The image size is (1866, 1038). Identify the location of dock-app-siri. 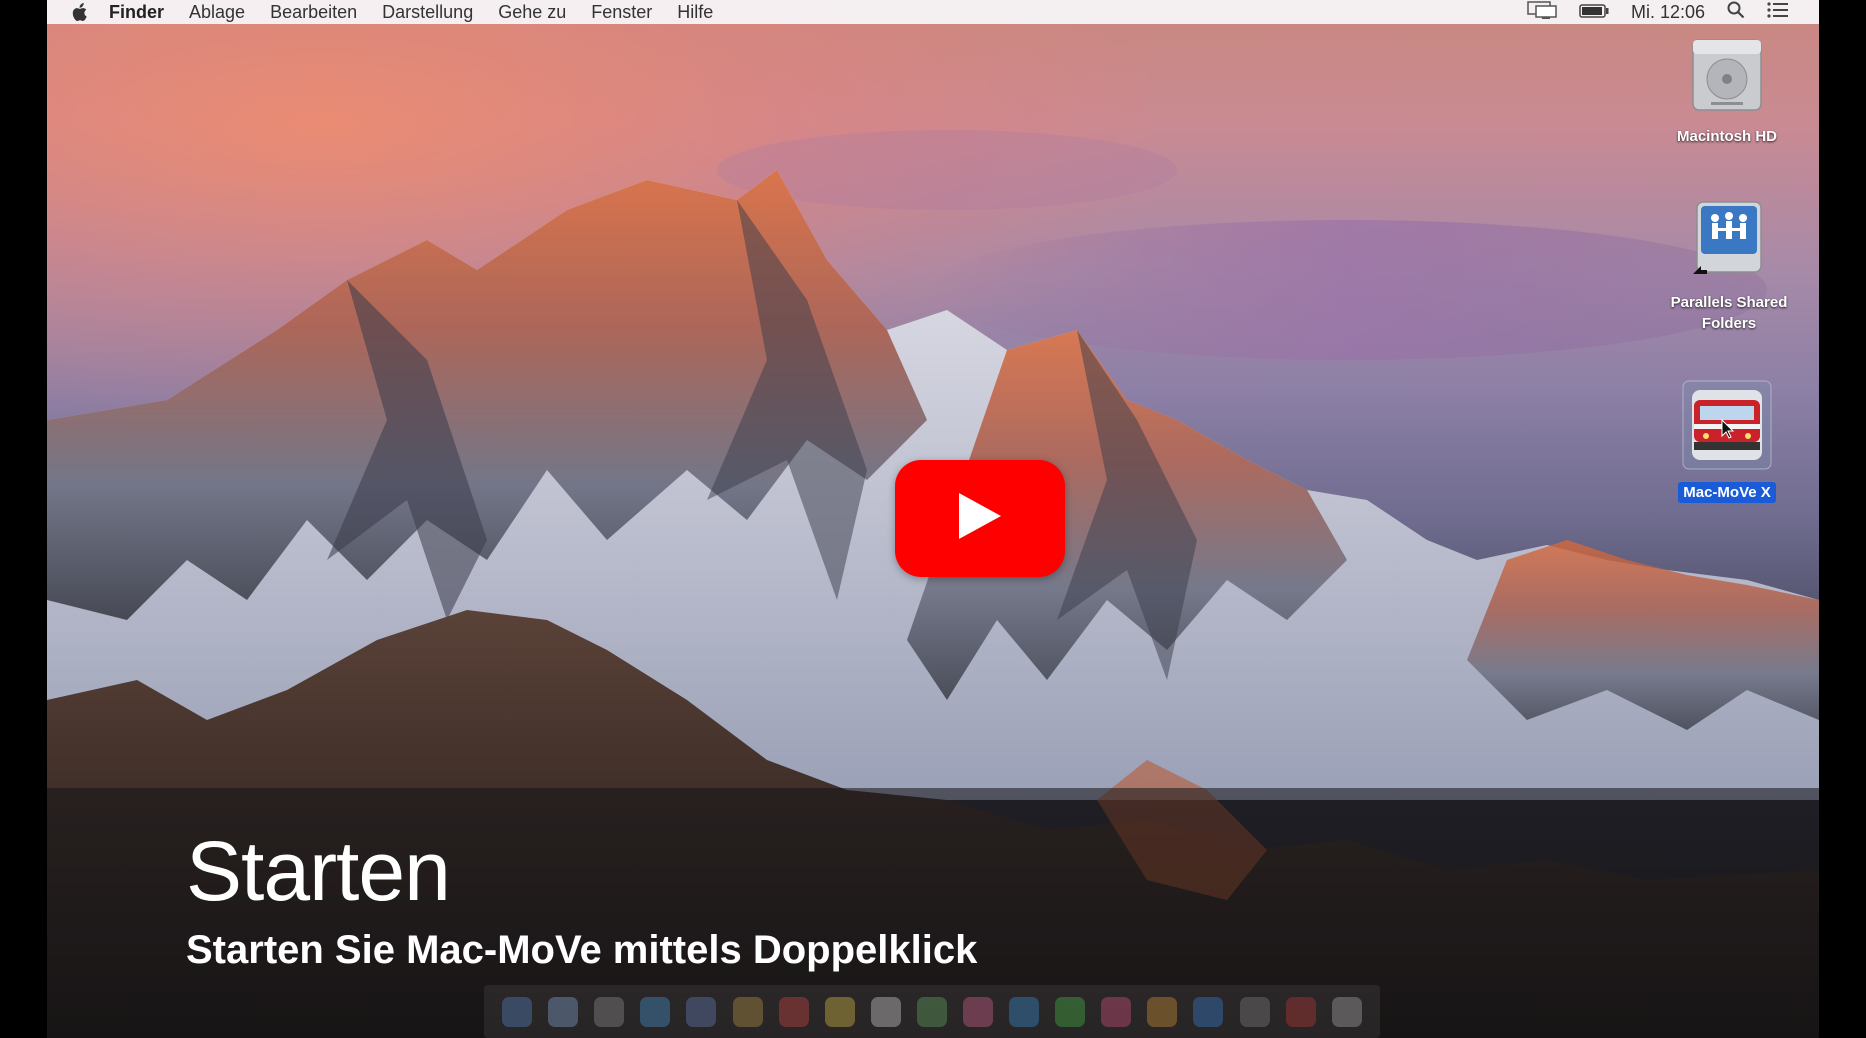
(563, 1011).